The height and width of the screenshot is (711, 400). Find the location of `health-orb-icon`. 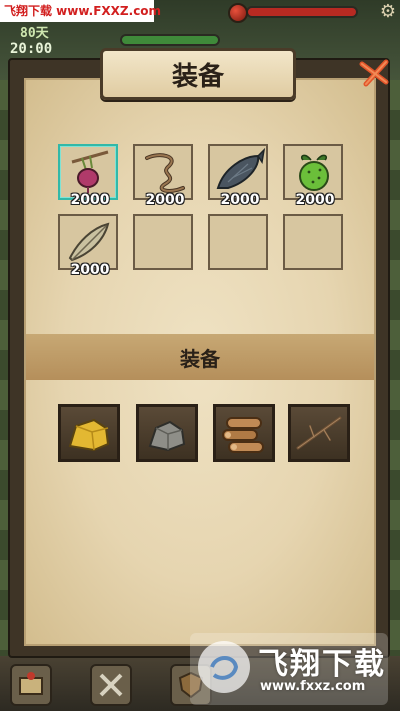

health-orb-icon is located at coordinates (238, 13).